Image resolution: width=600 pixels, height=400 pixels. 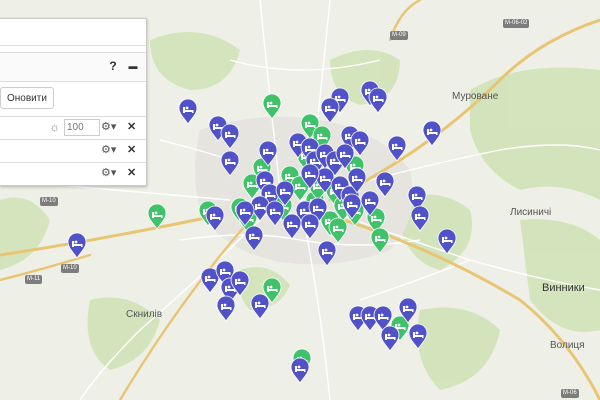 What do you see at coordinates (567, 345) in the screenshot?
I see `place-label-volytsia: Волиця` at bounding box center [567, 345].